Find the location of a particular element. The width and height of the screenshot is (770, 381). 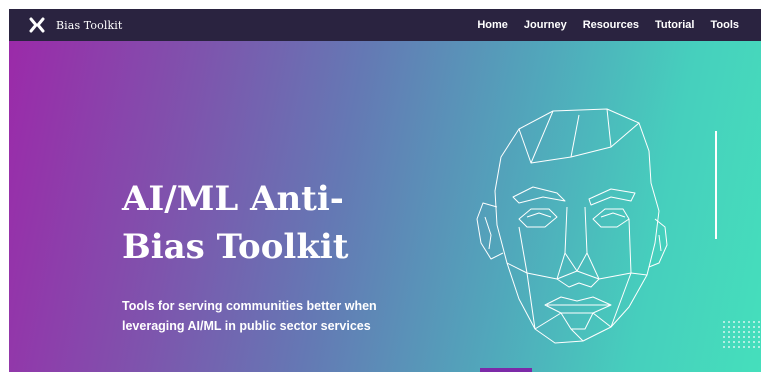

nav-link-tools: Tools is located at coordinates (724, 25).